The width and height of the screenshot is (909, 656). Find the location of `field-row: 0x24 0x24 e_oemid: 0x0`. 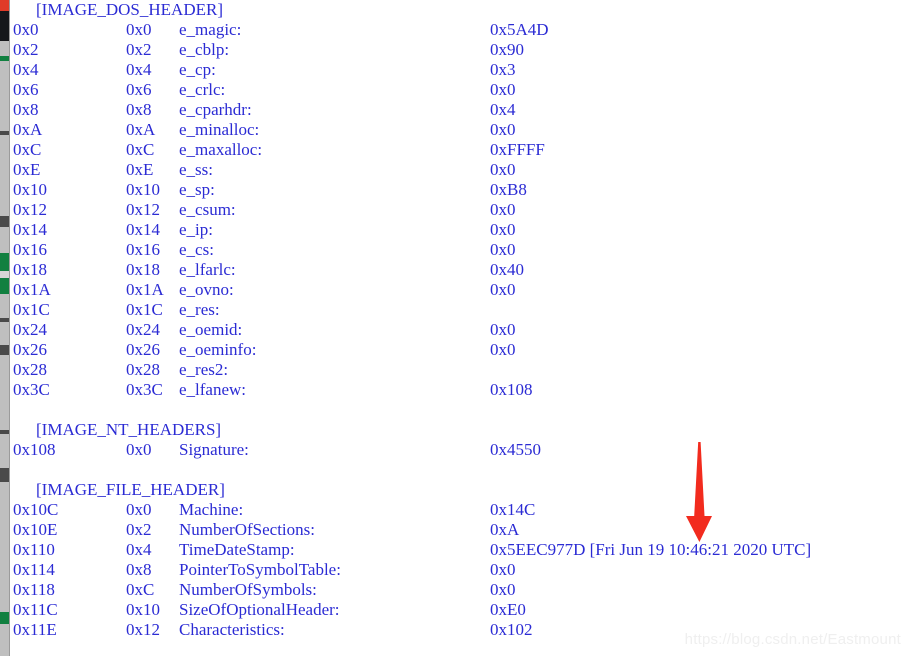

field-row: 0x24 0x24 e_oemid: 0x0 is located at coordinates (460, 330).